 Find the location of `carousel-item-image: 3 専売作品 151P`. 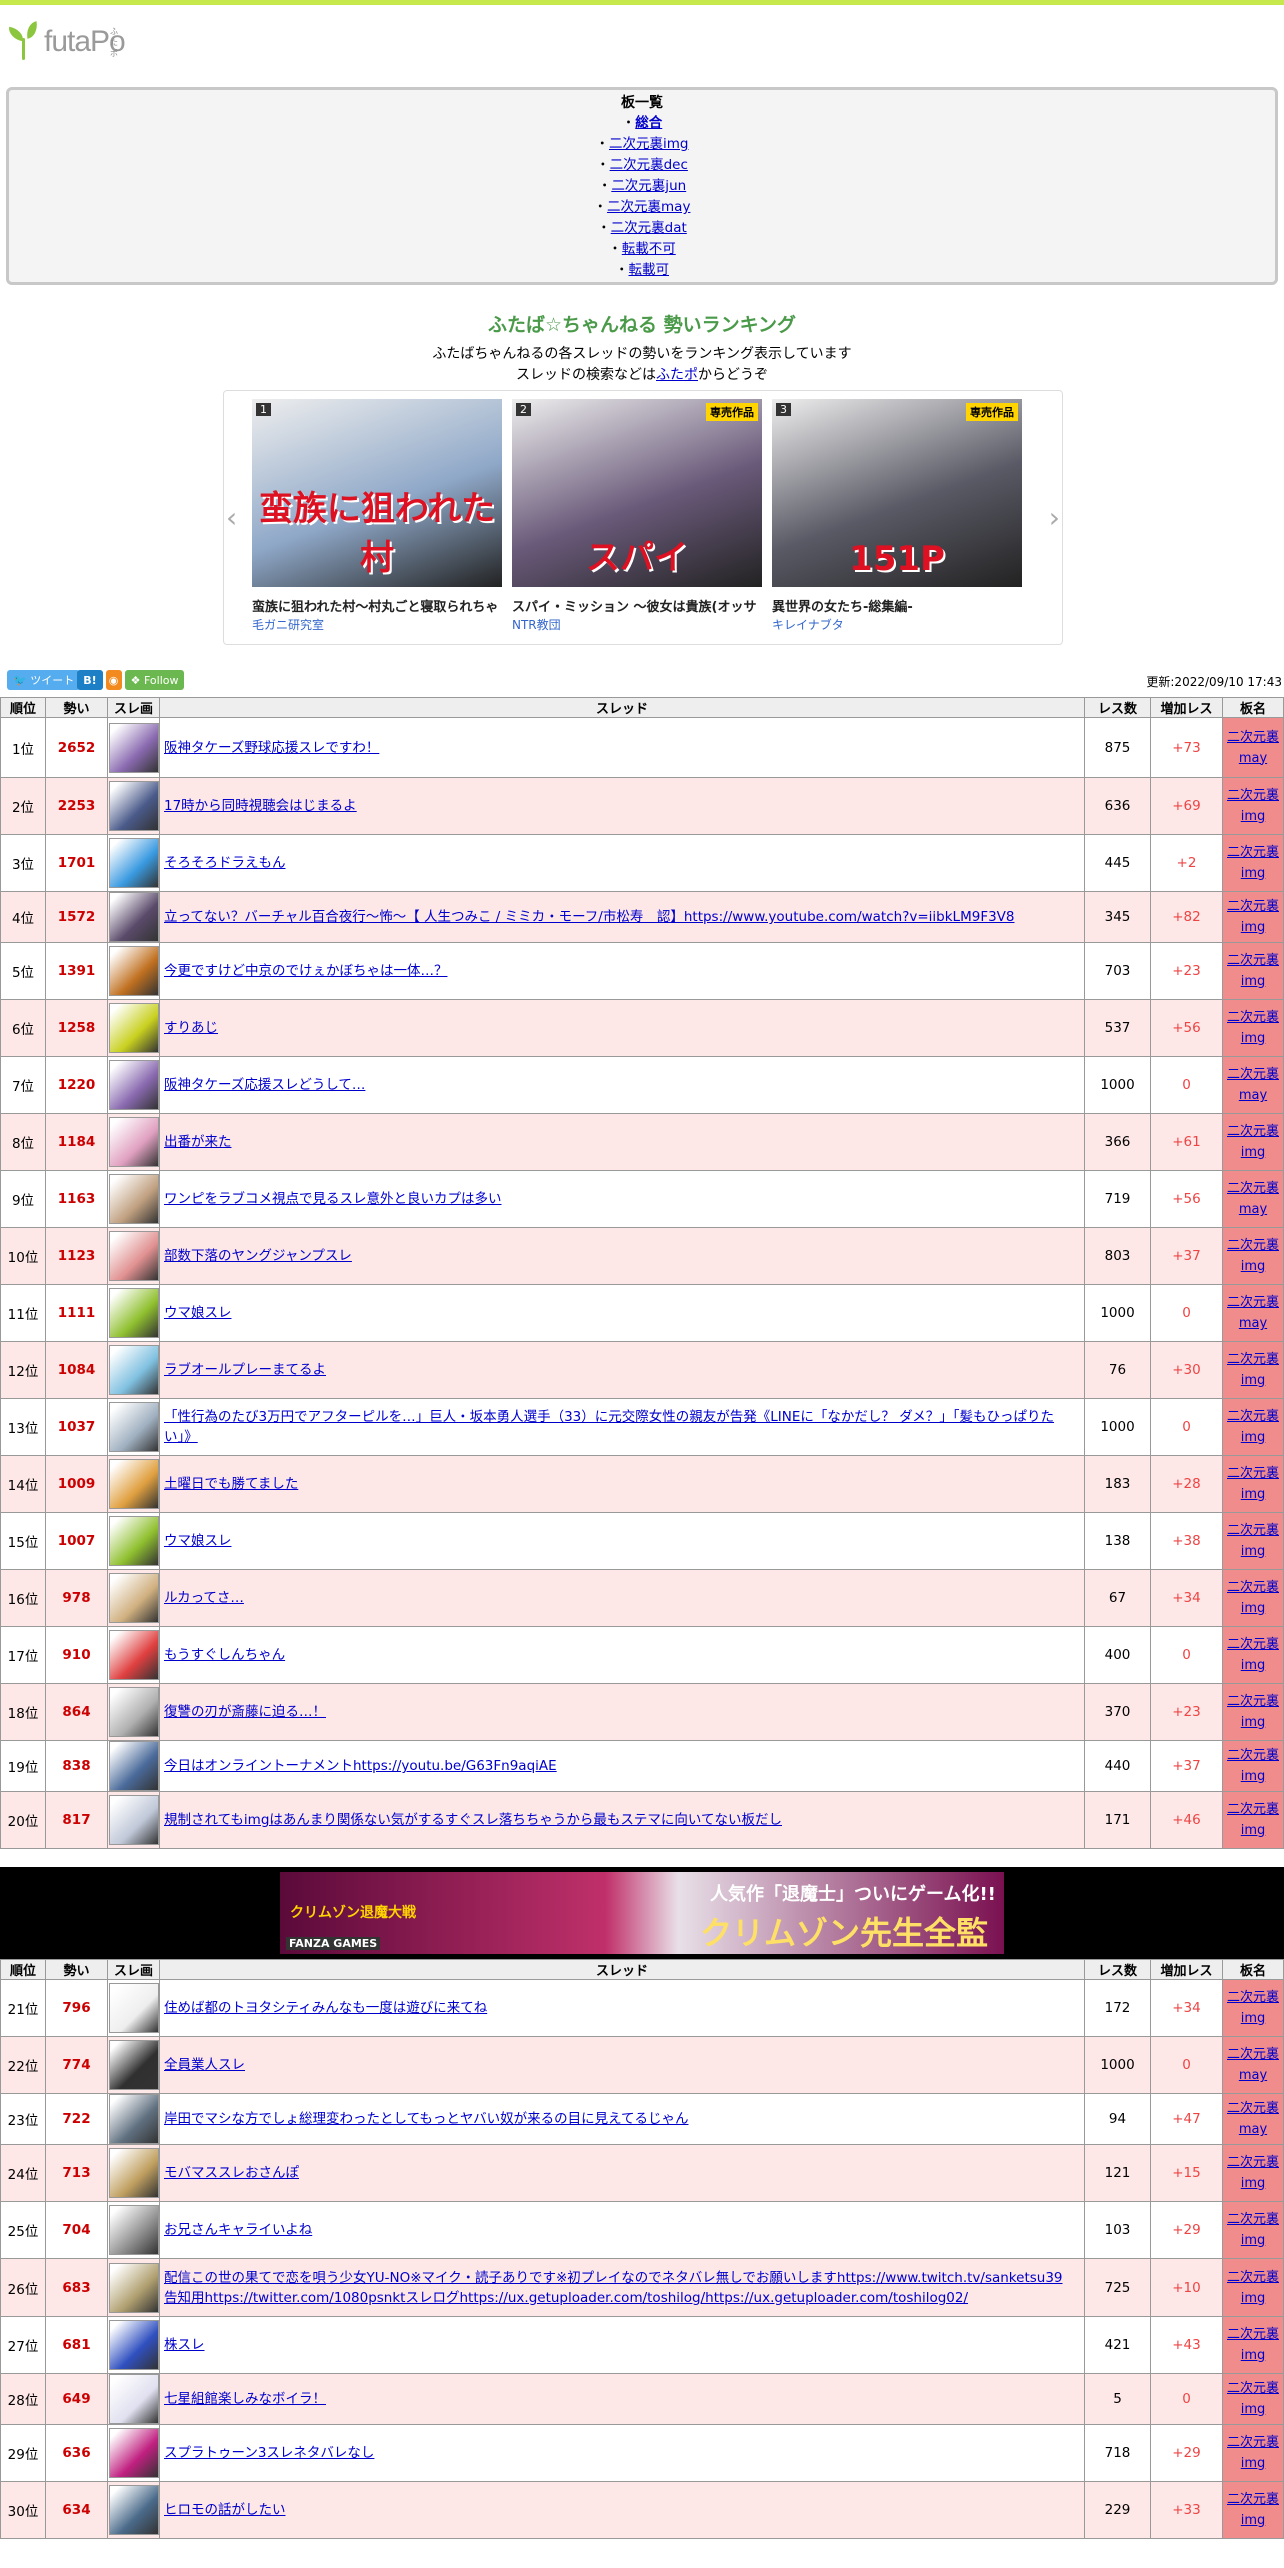

carousel-item-image: 3 専売作品 151P is located at coordinates (897, 493).